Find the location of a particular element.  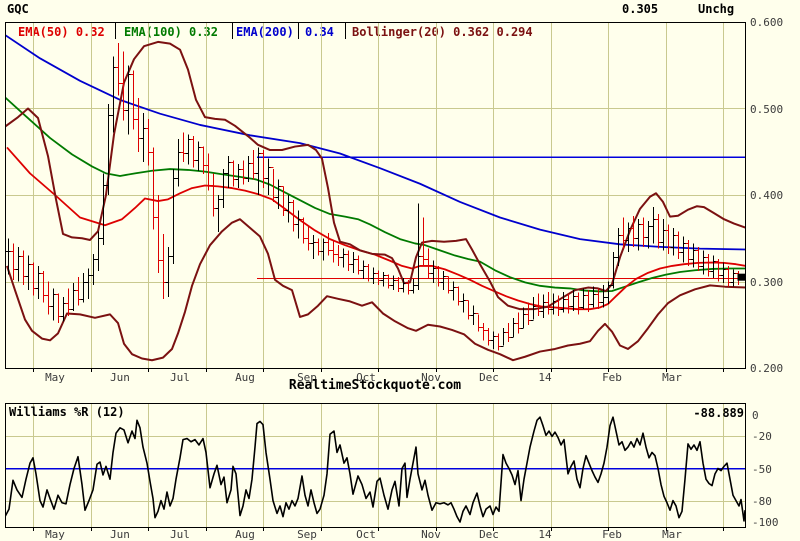

main-y-tick-label: 0.400 is located at coordinates (767, 195).